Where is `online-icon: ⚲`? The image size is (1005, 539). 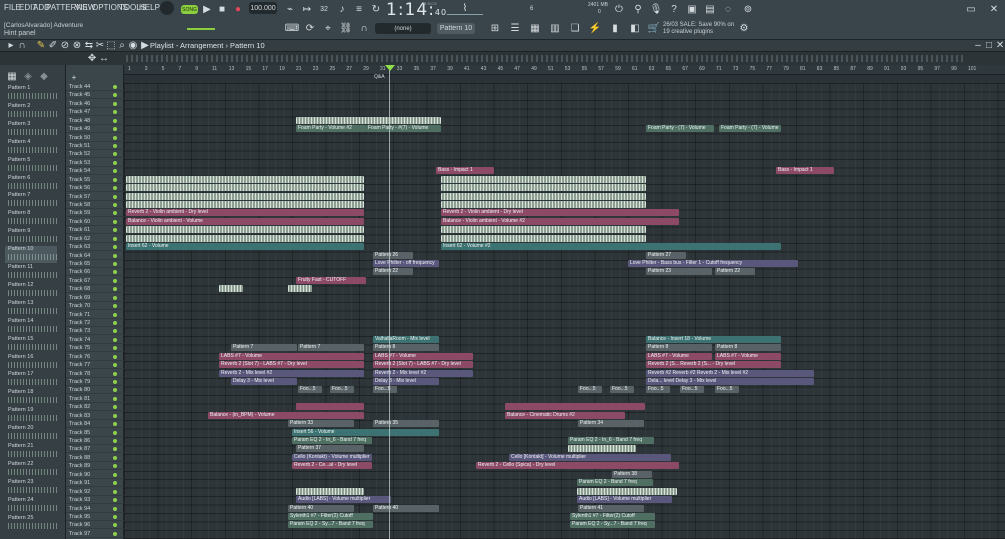 online-icon: ⚲ is located at coordinates (638, 9).